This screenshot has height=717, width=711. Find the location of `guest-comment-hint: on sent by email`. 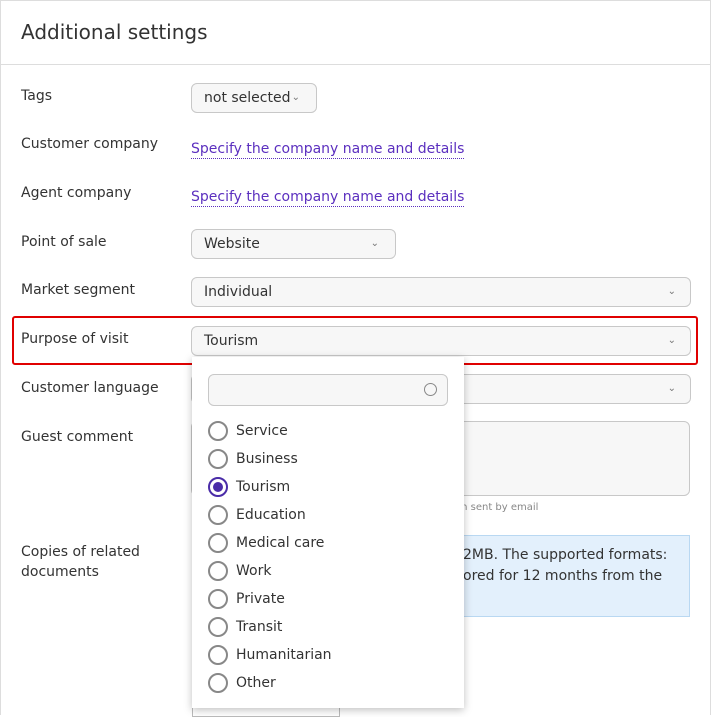

guest-comment-hint: on sent by email is located at coordinates (497, 507).